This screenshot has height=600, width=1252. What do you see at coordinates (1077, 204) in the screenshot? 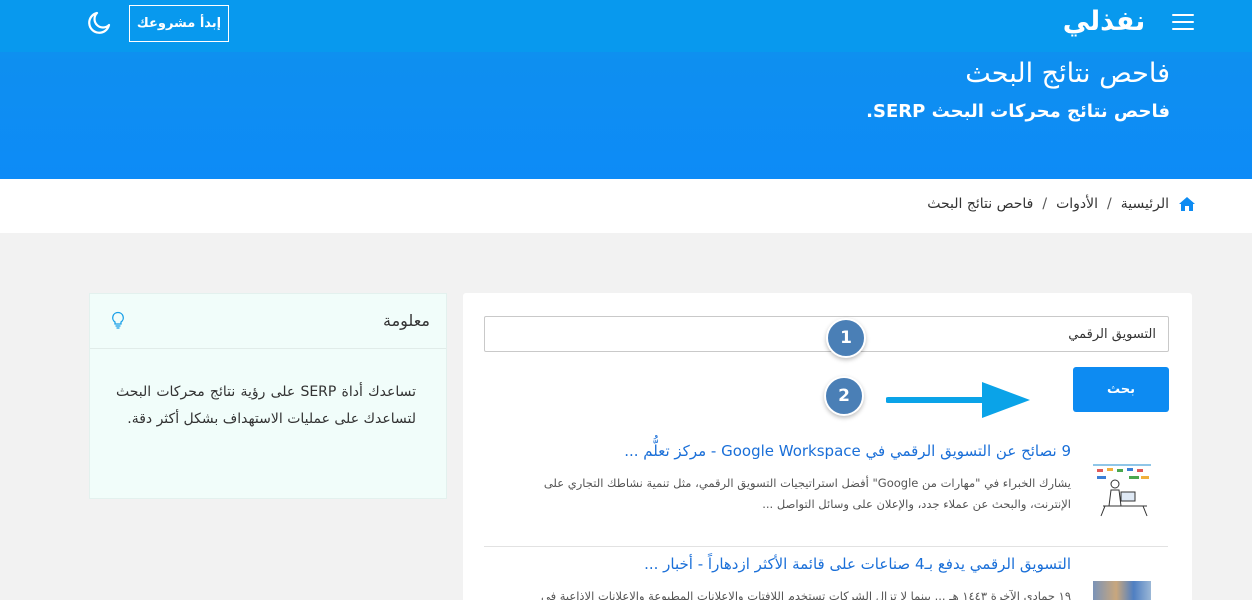
I see `breadcrumb-tools-link: الأدوات` at bounding box center [1077, 204].